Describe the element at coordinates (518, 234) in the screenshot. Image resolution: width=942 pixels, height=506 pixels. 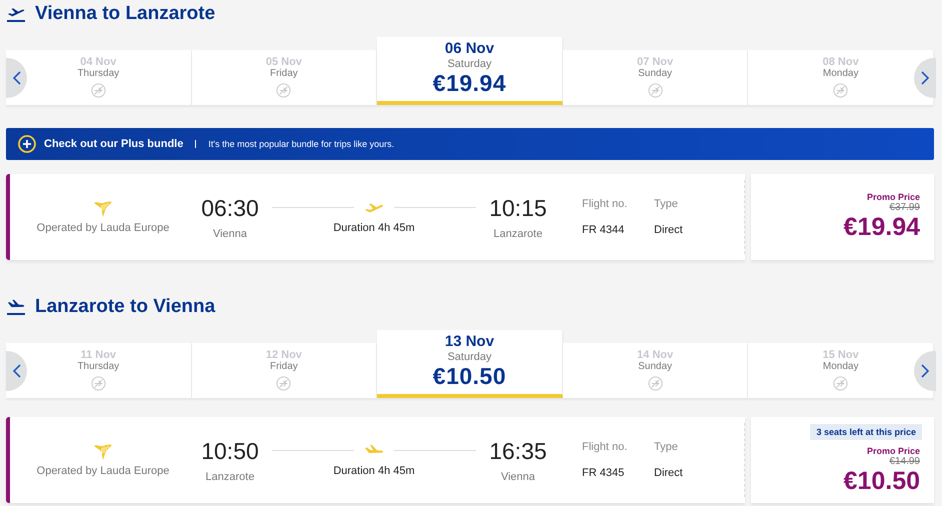
I see `arrival-city: Lanzarote` at that location.